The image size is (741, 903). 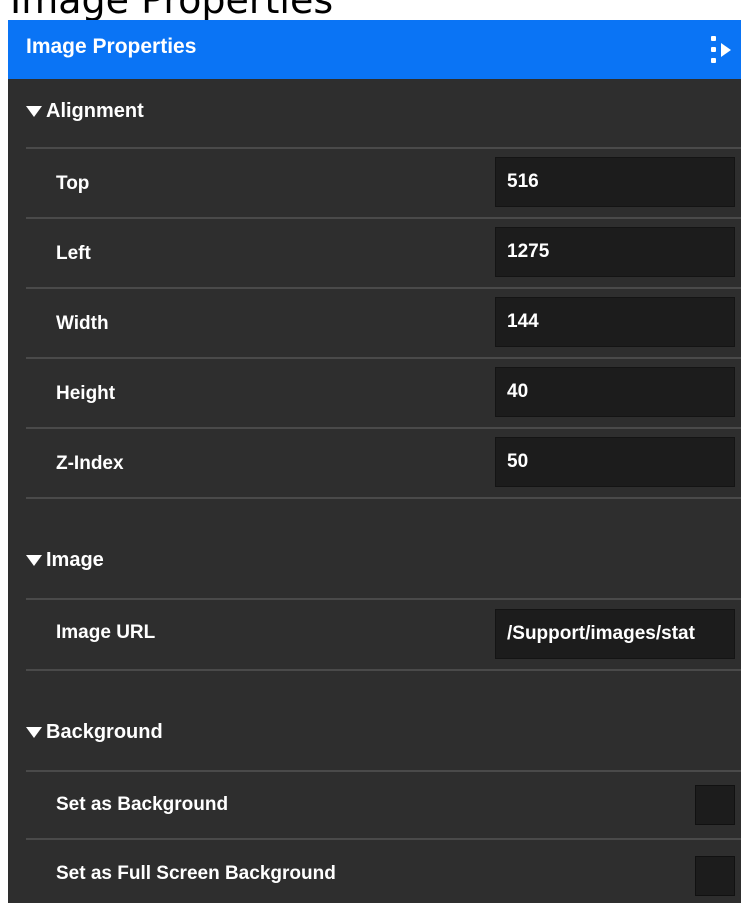 I want to click on width-input, so click(x=615, y=322).